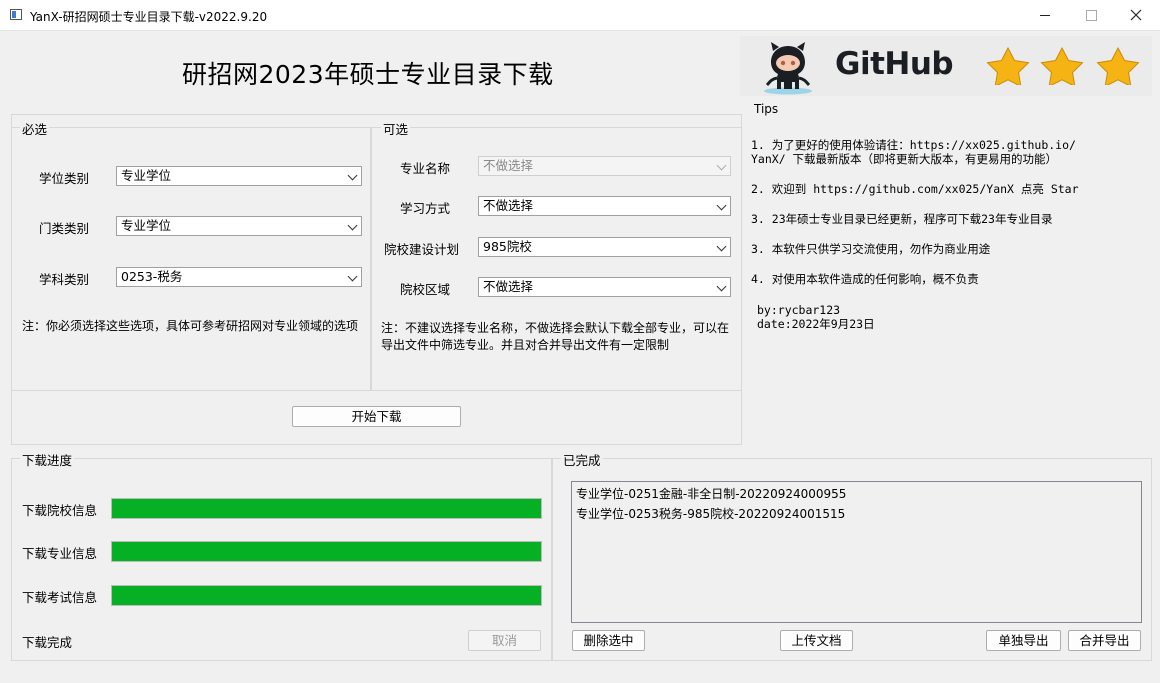  I want to click on major-name-label: 专业名称, so click(425, 168).